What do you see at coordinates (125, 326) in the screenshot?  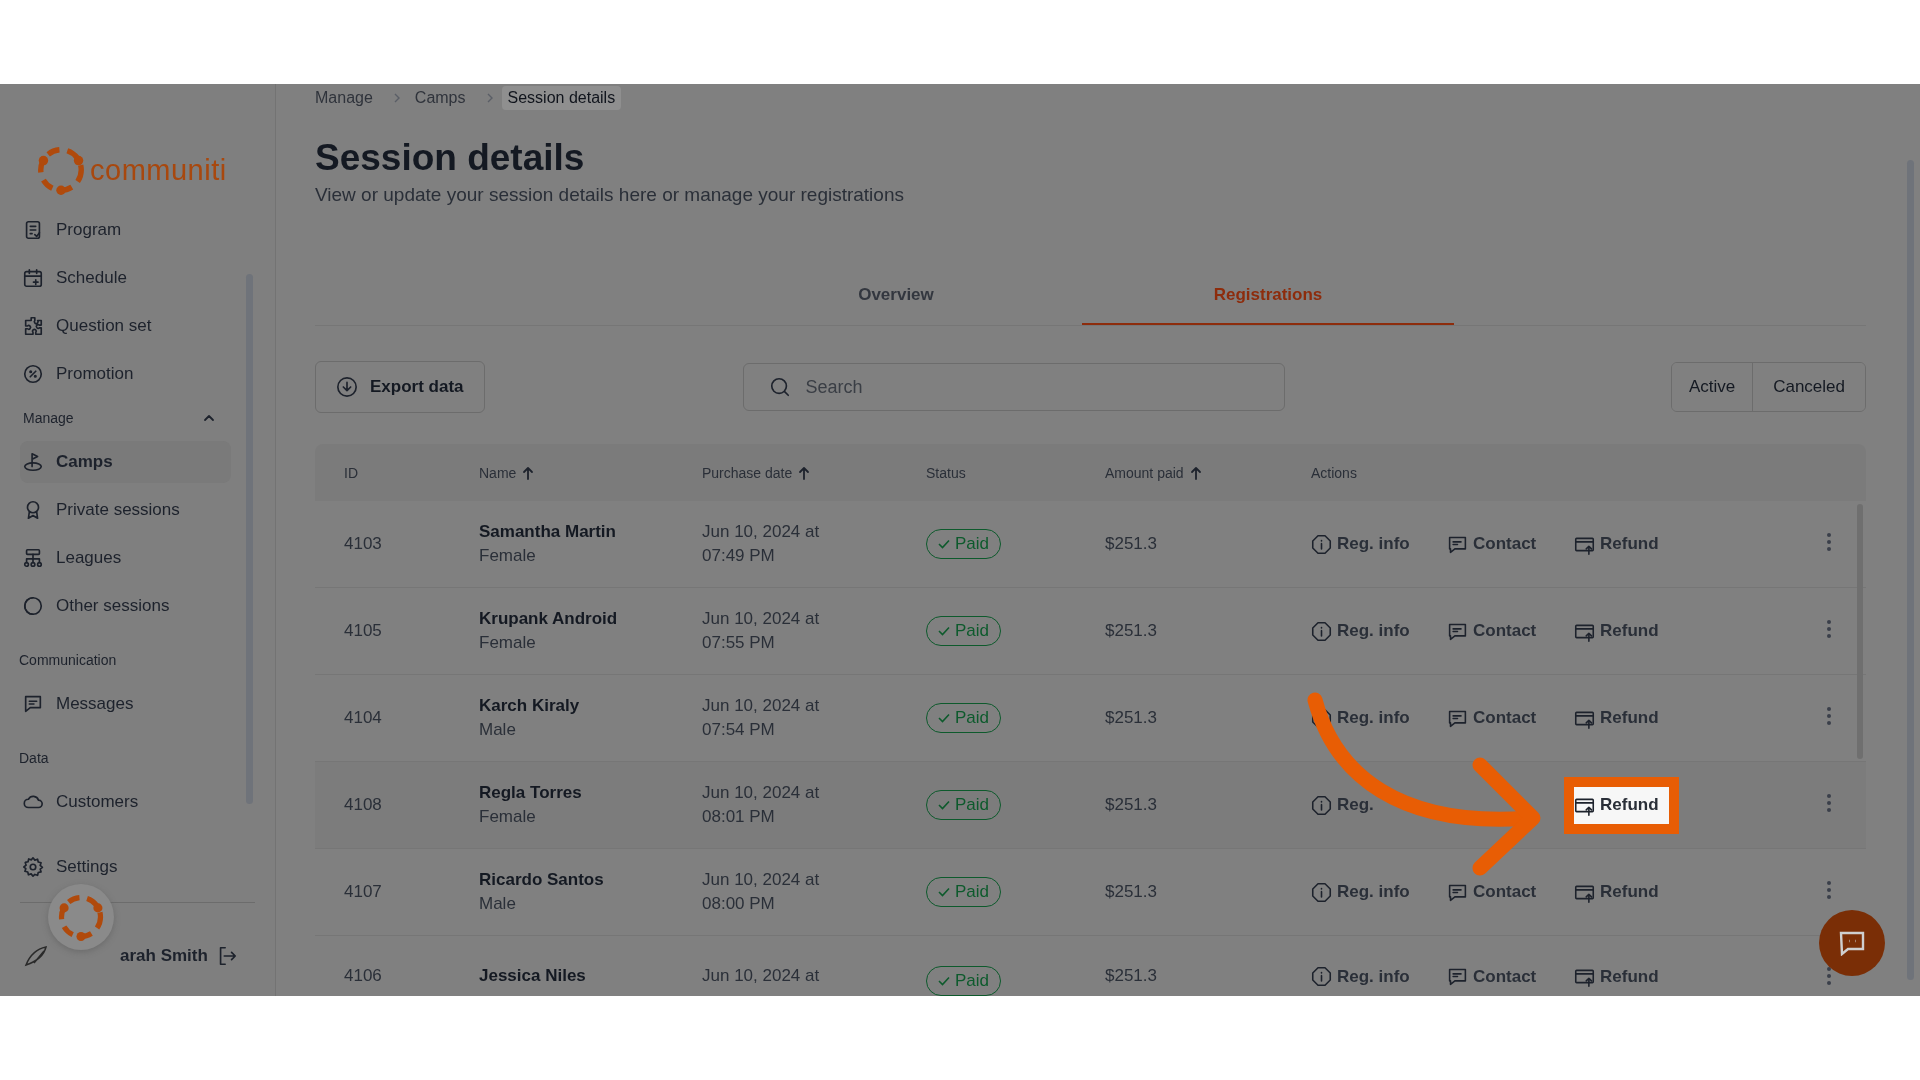 I see `sidebar-item: Question set` at bounding box center [125, 326].